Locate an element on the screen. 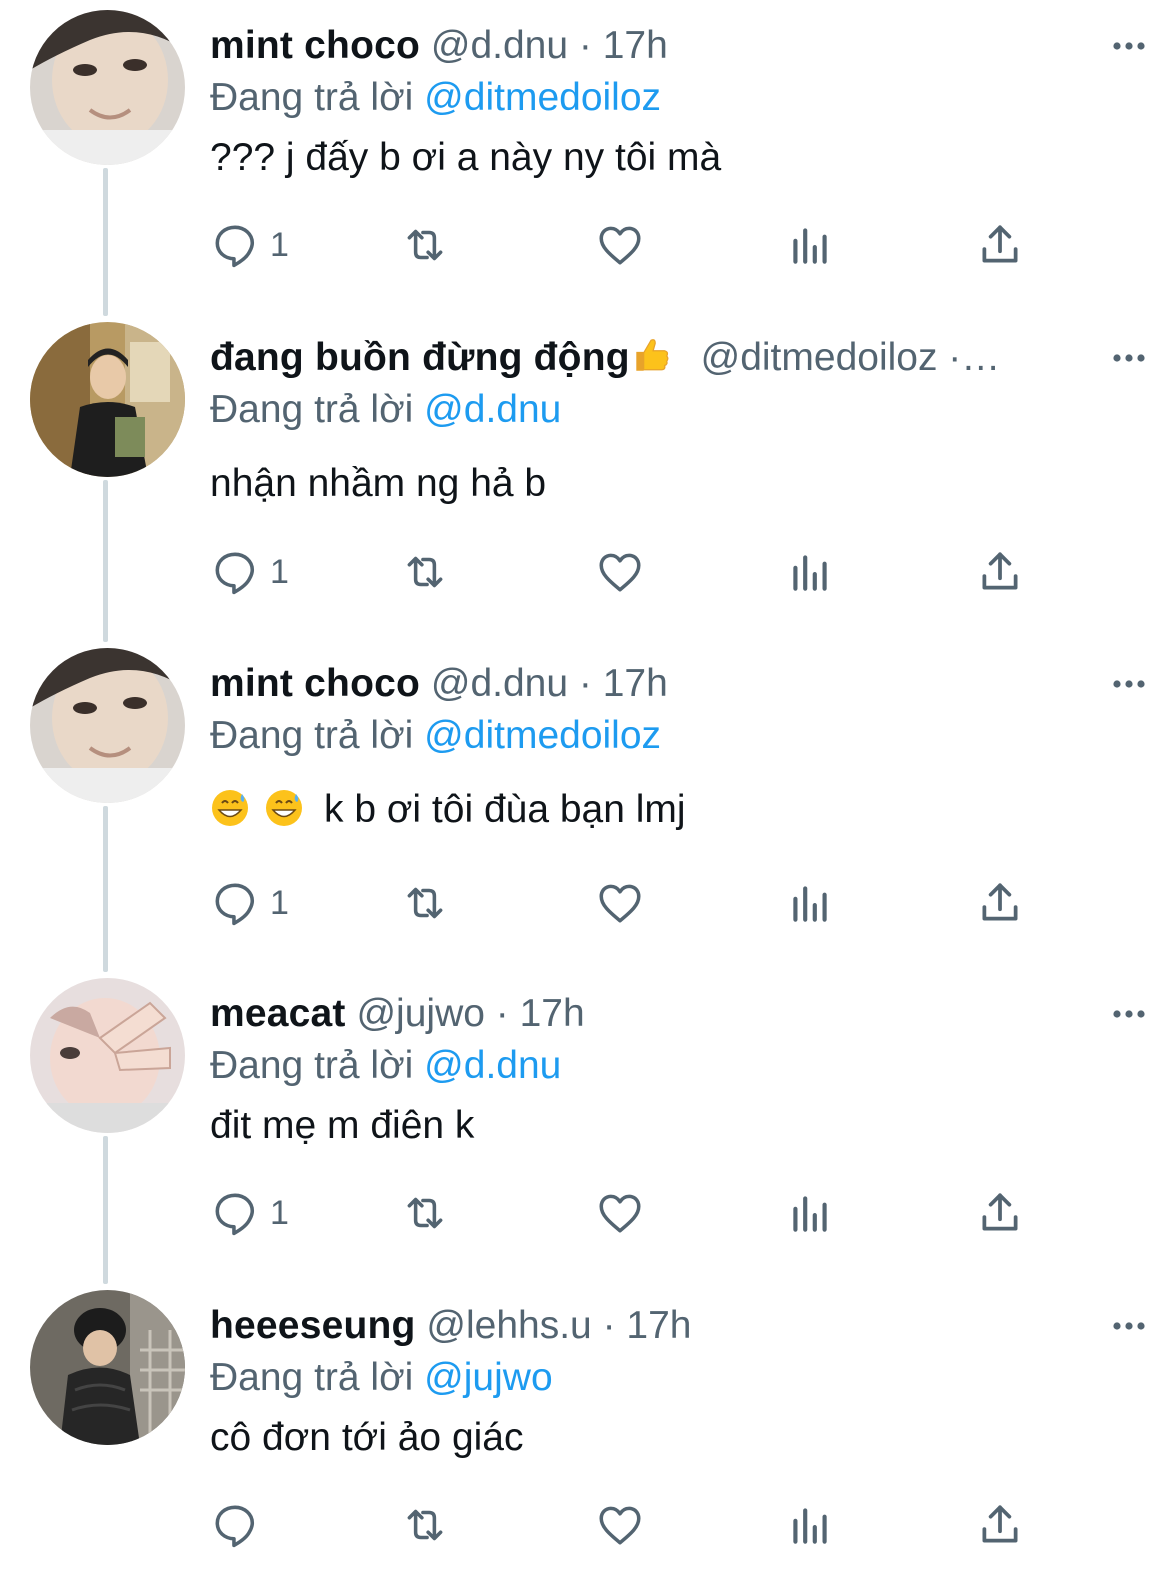  user-handle: @jujwo is located at coordinates (420, 1013).